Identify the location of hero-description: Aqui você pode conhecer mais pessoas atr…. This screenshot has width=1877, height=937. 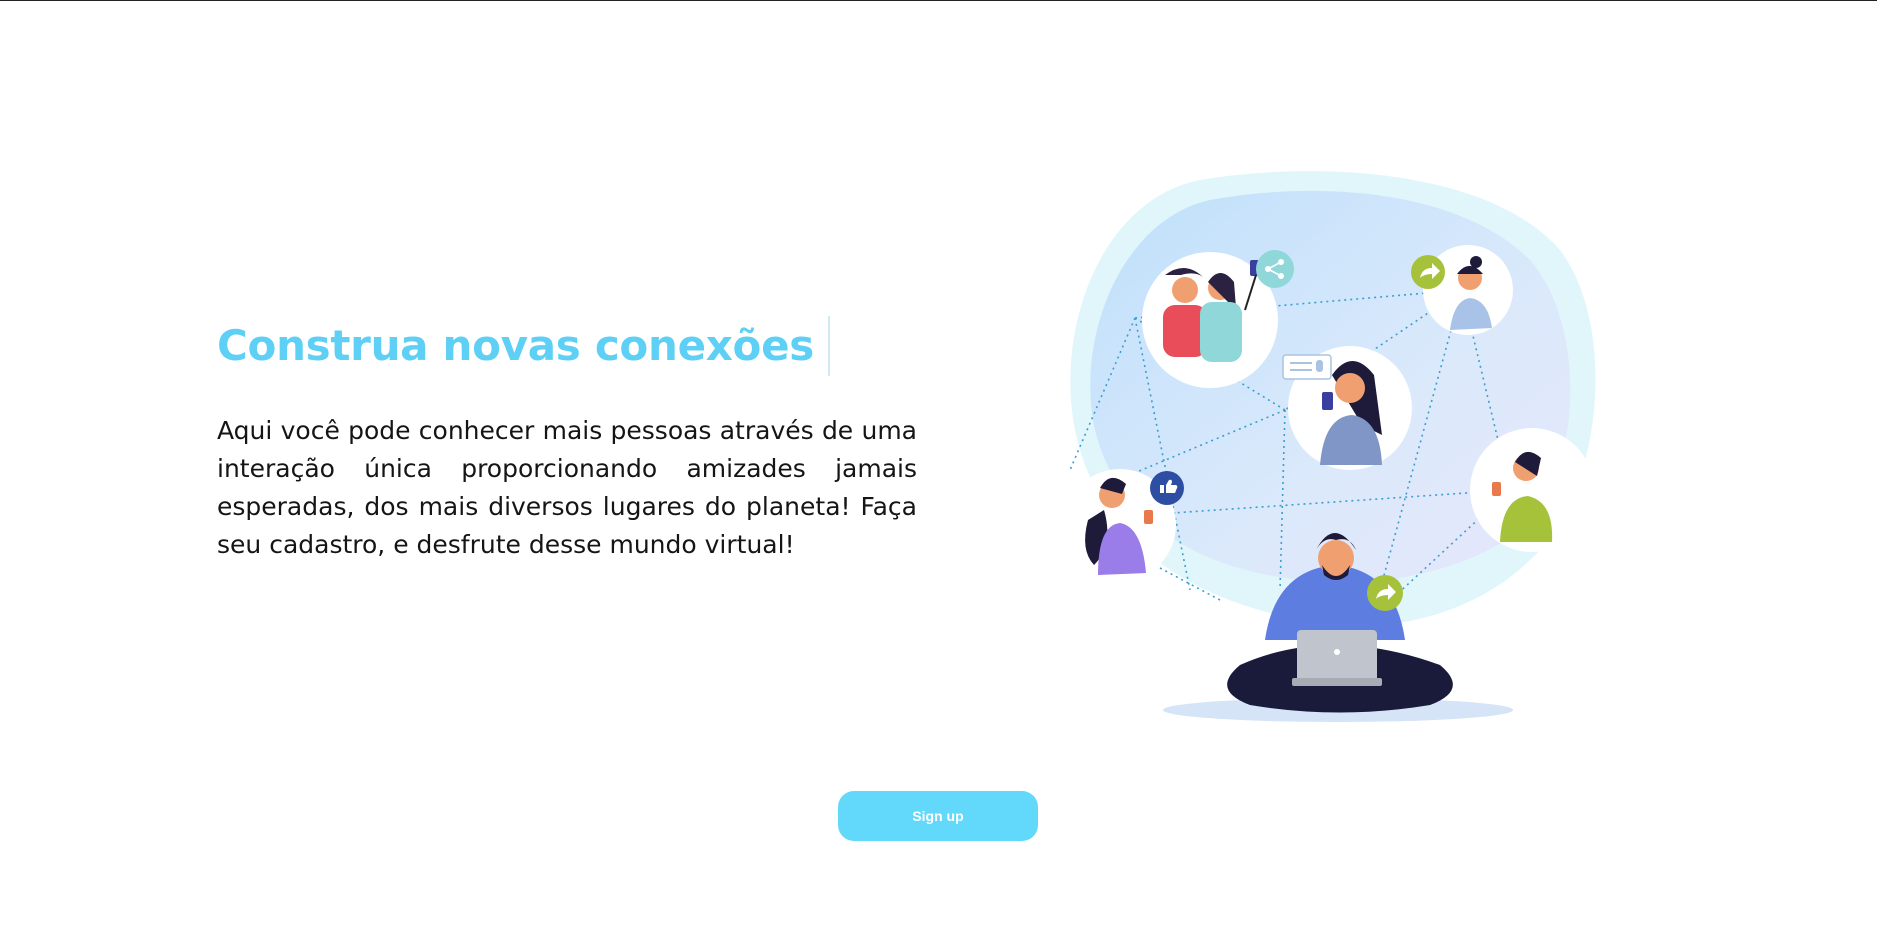
(567, 487).